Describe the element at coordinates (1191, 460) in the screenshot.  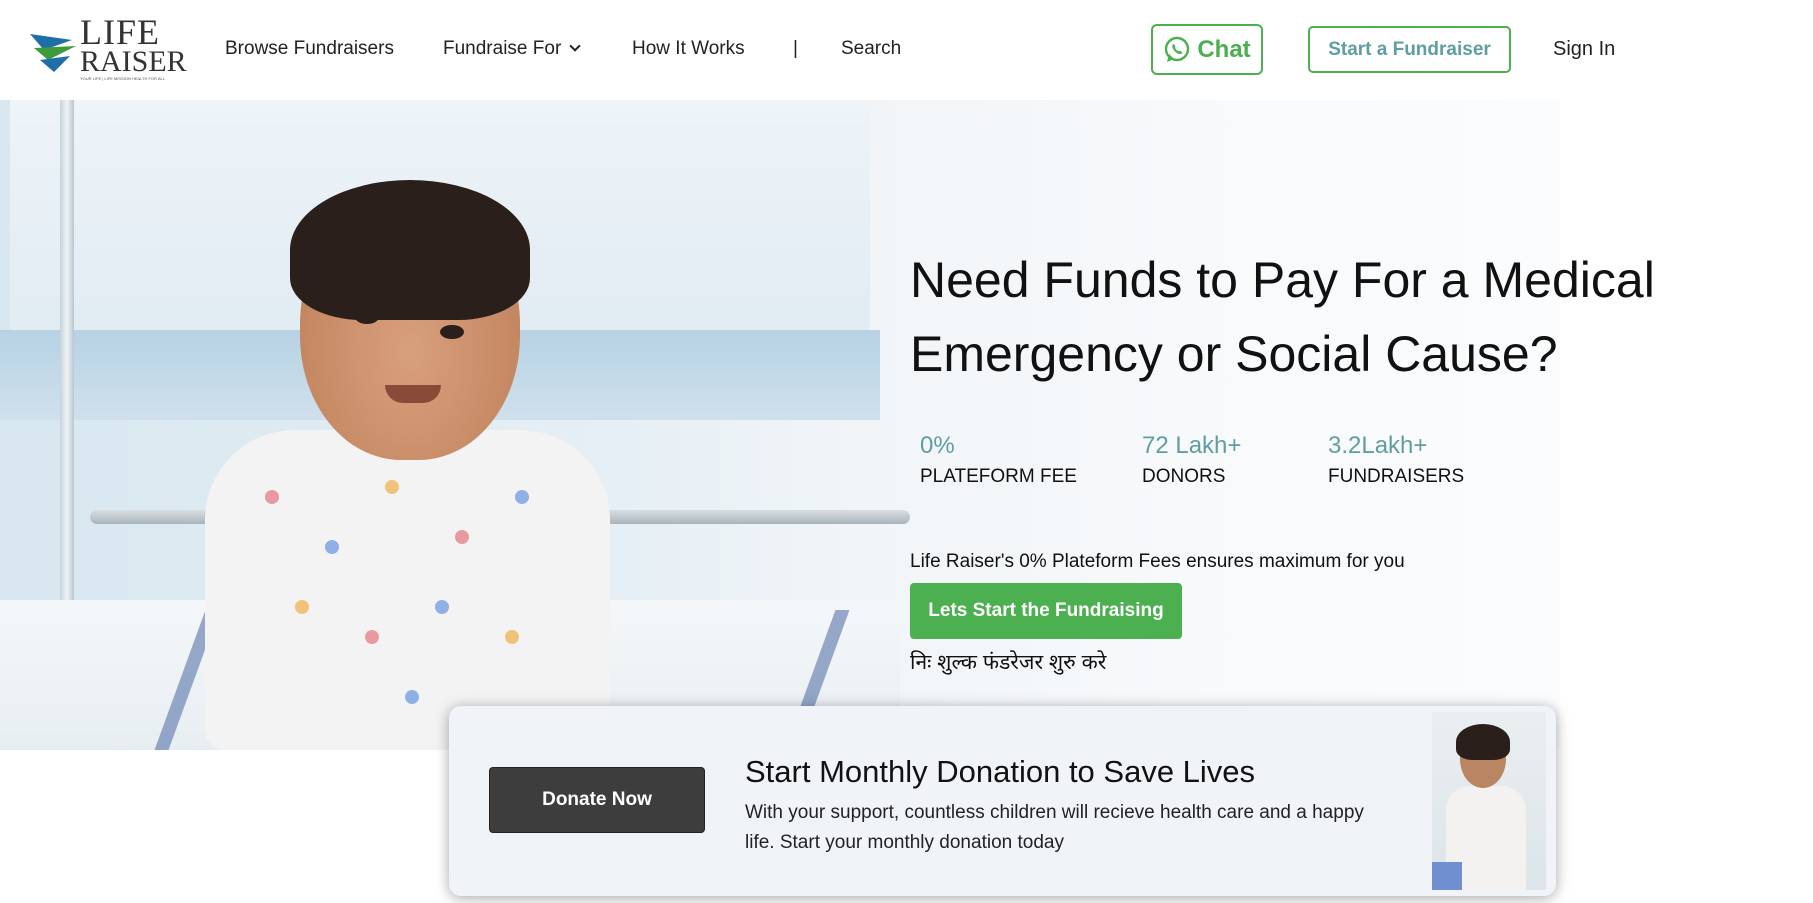
I see `stat-donors: 72 Lakh+ DONORS` at that location.